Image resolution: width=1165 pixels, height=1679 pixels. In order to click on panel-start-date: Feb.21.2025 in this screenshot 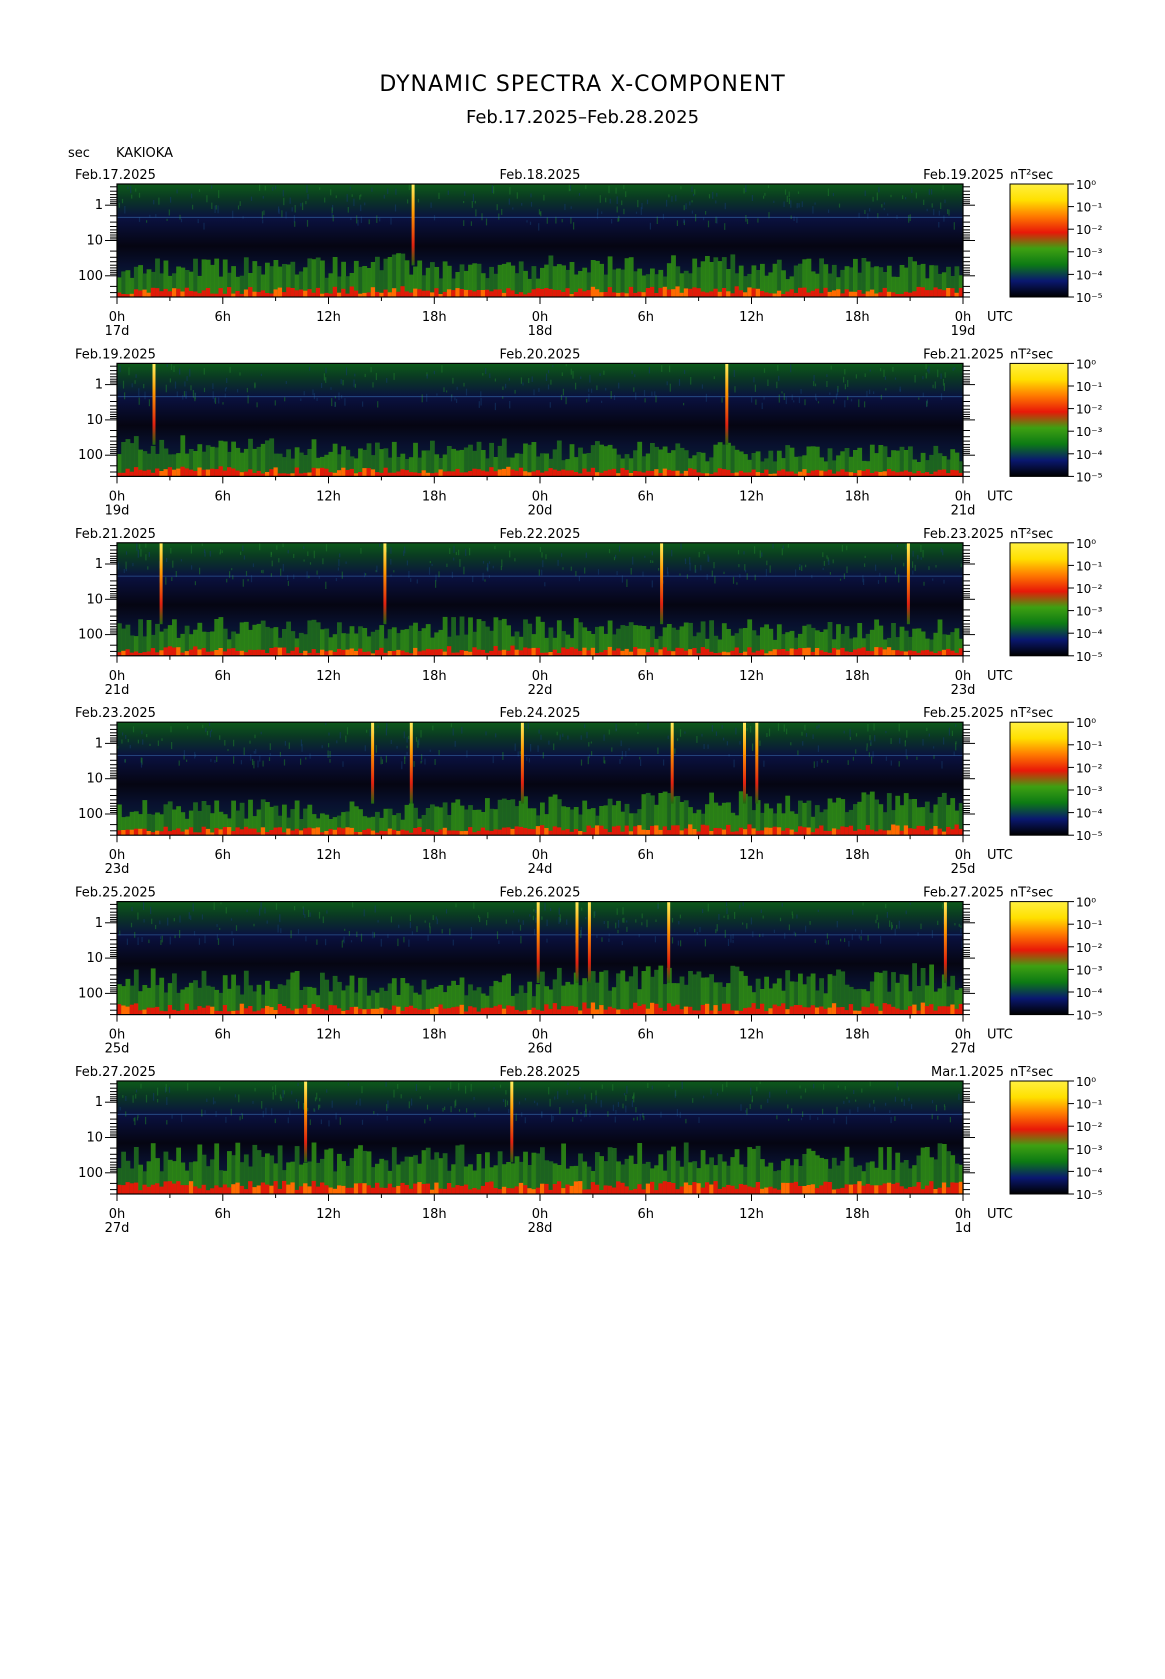, I will do `click(115, 534)`.